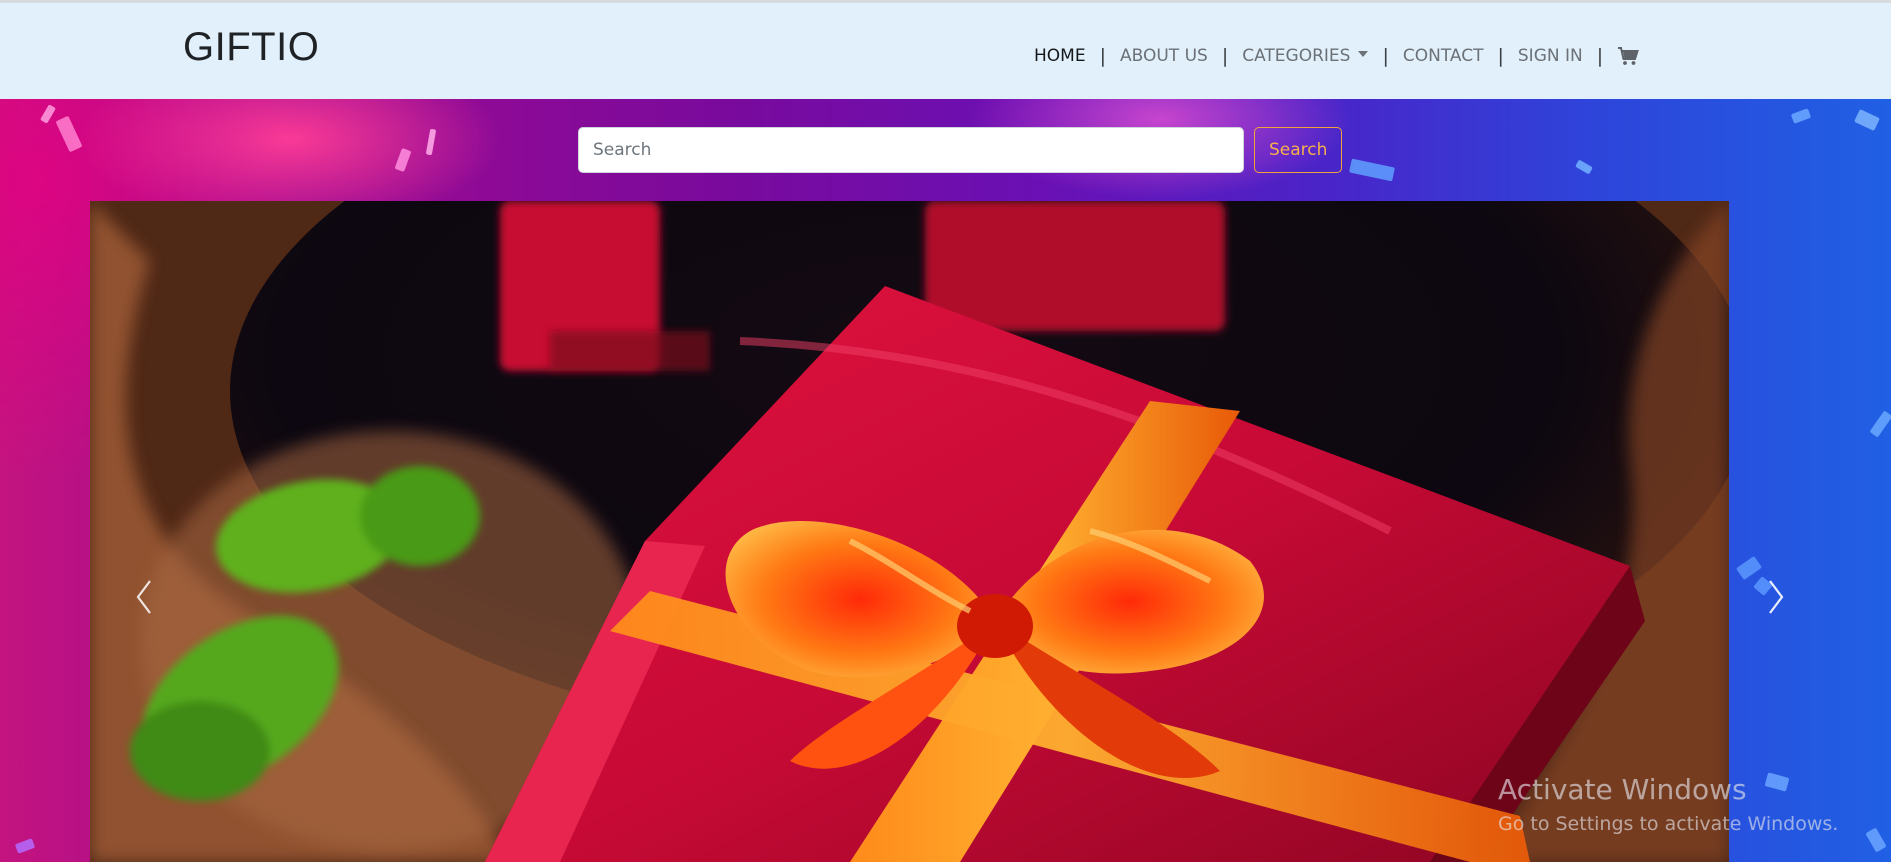 The image size is (1891, 862). I want to click on nav-link-categories: CATEGORIES, so click(1305, 56).